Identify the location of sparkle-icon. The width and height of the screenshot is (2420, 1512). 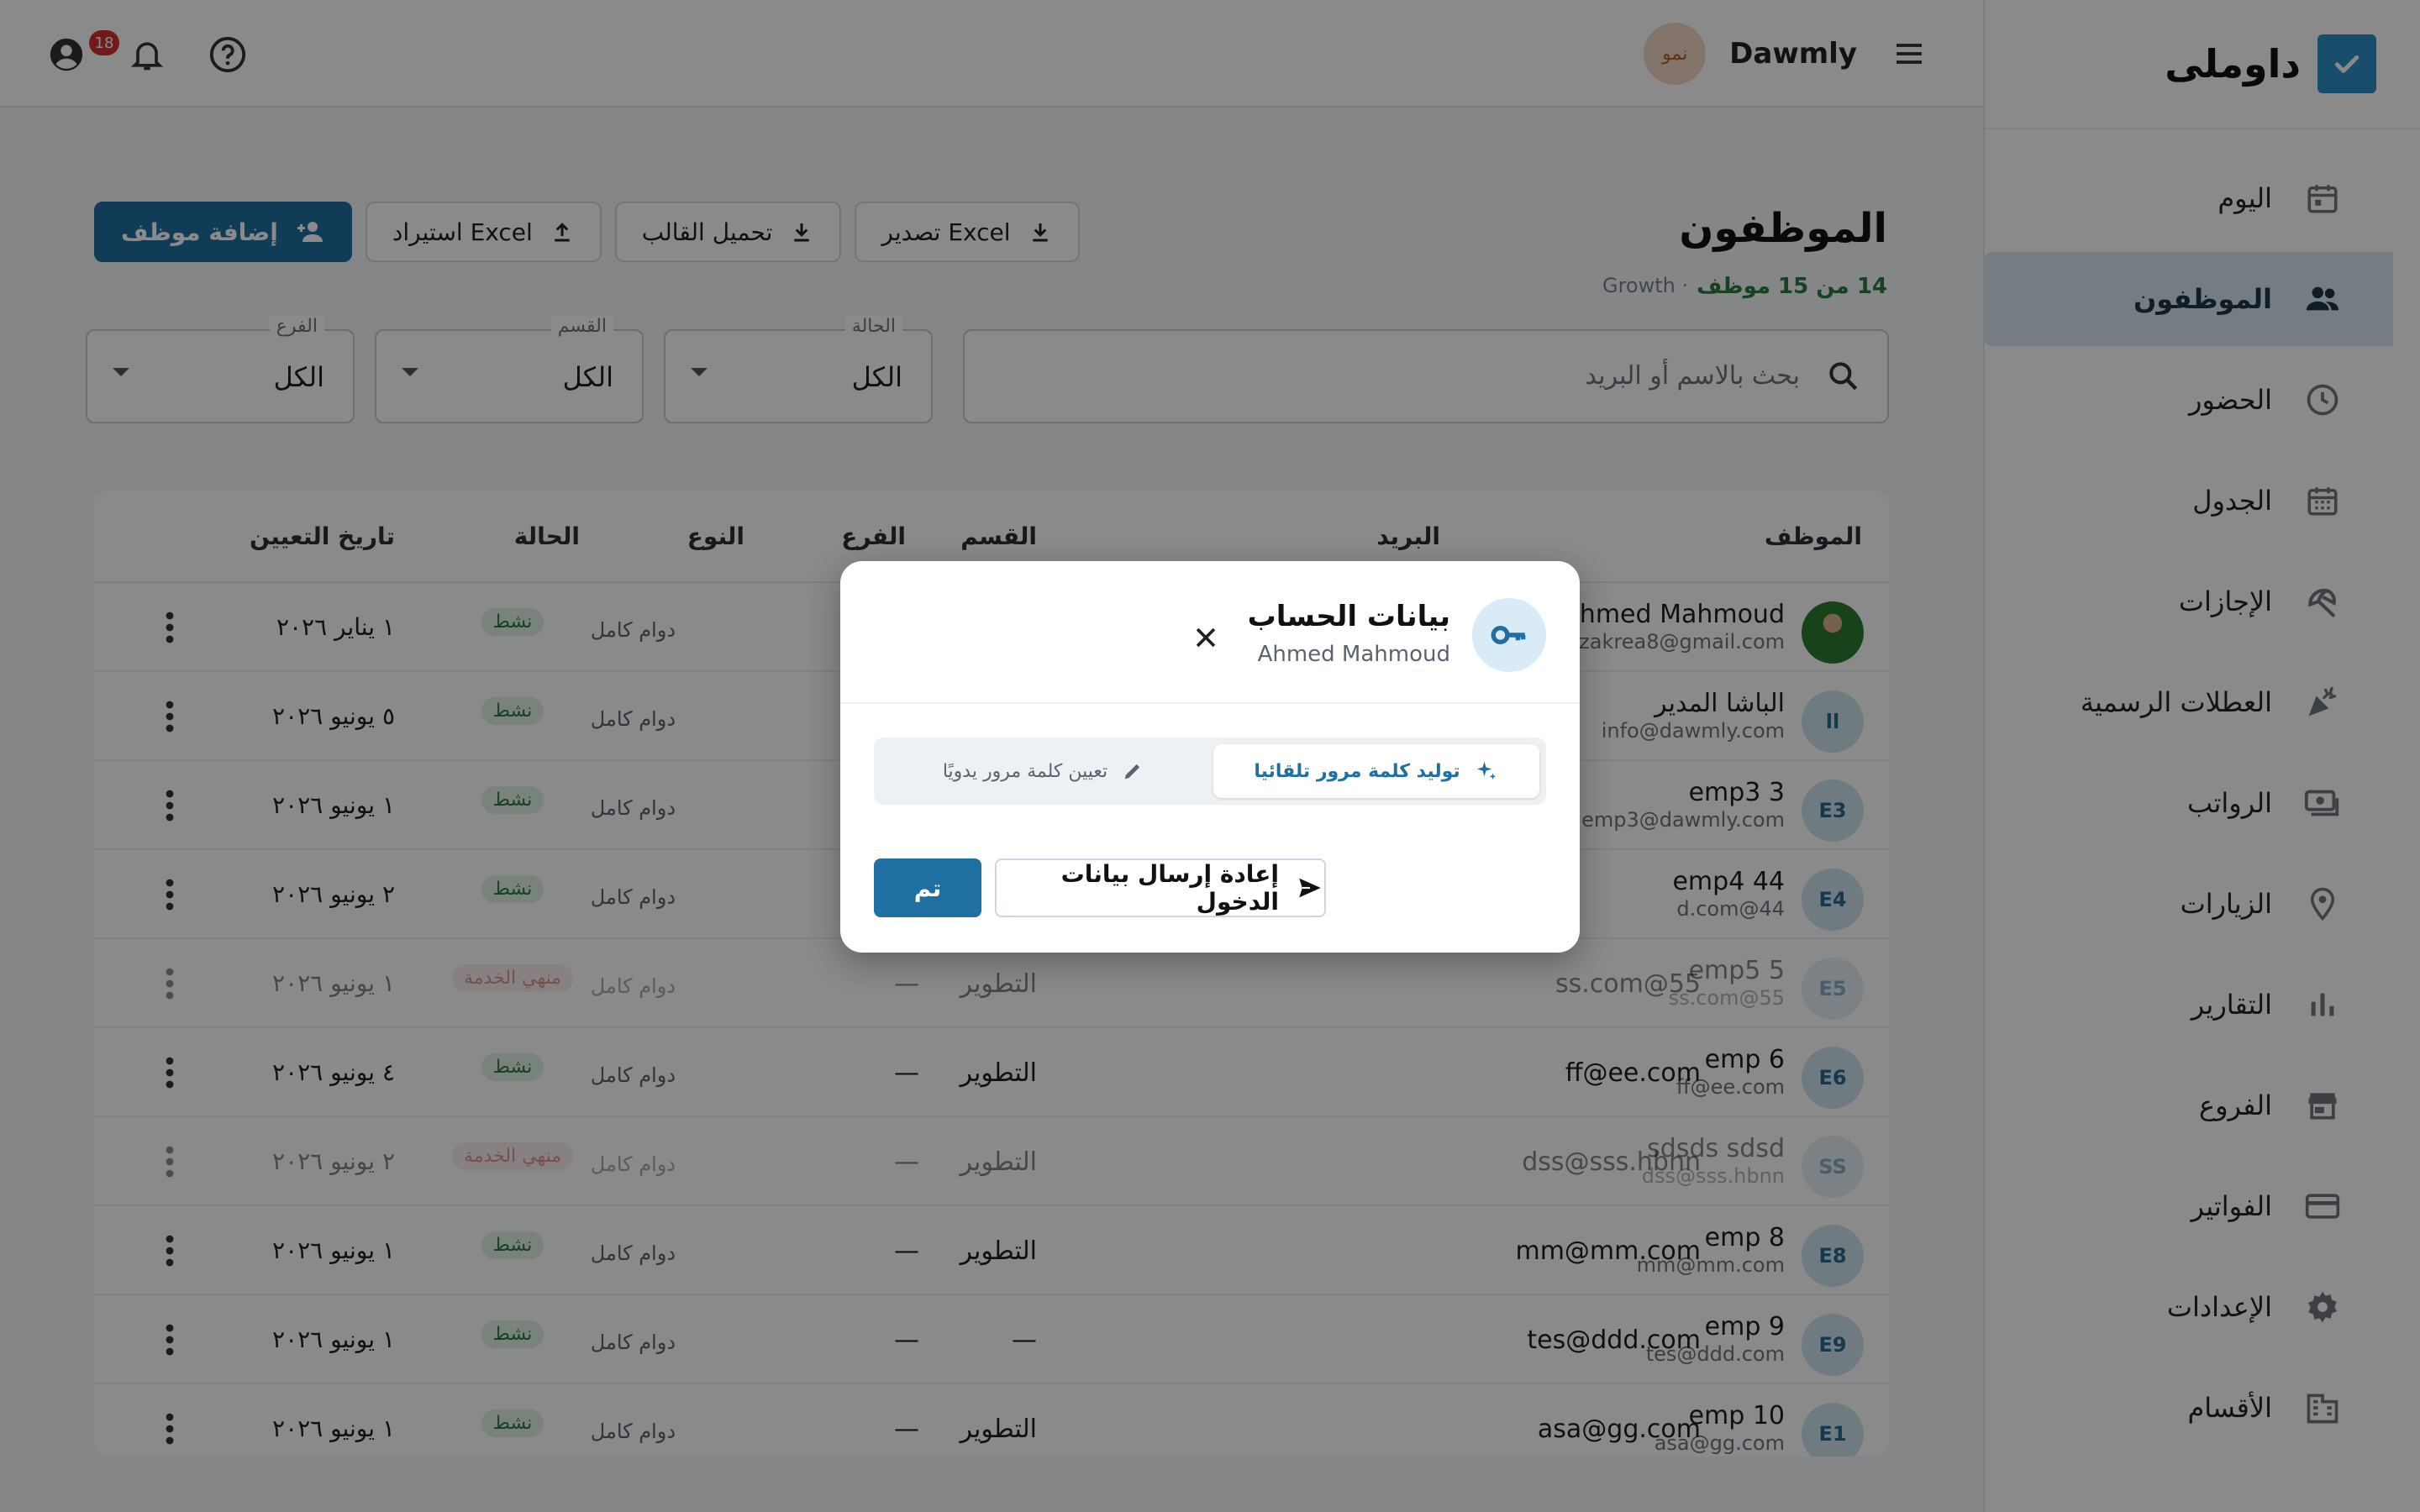
(1486, 771).